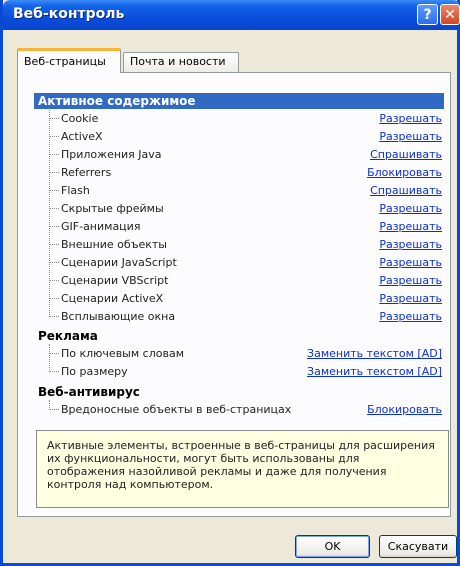  What do you see at coordinates (101, 226) in the screenshot?
I see `item-label: GIF-анимация` at bounding box center [101, 226].